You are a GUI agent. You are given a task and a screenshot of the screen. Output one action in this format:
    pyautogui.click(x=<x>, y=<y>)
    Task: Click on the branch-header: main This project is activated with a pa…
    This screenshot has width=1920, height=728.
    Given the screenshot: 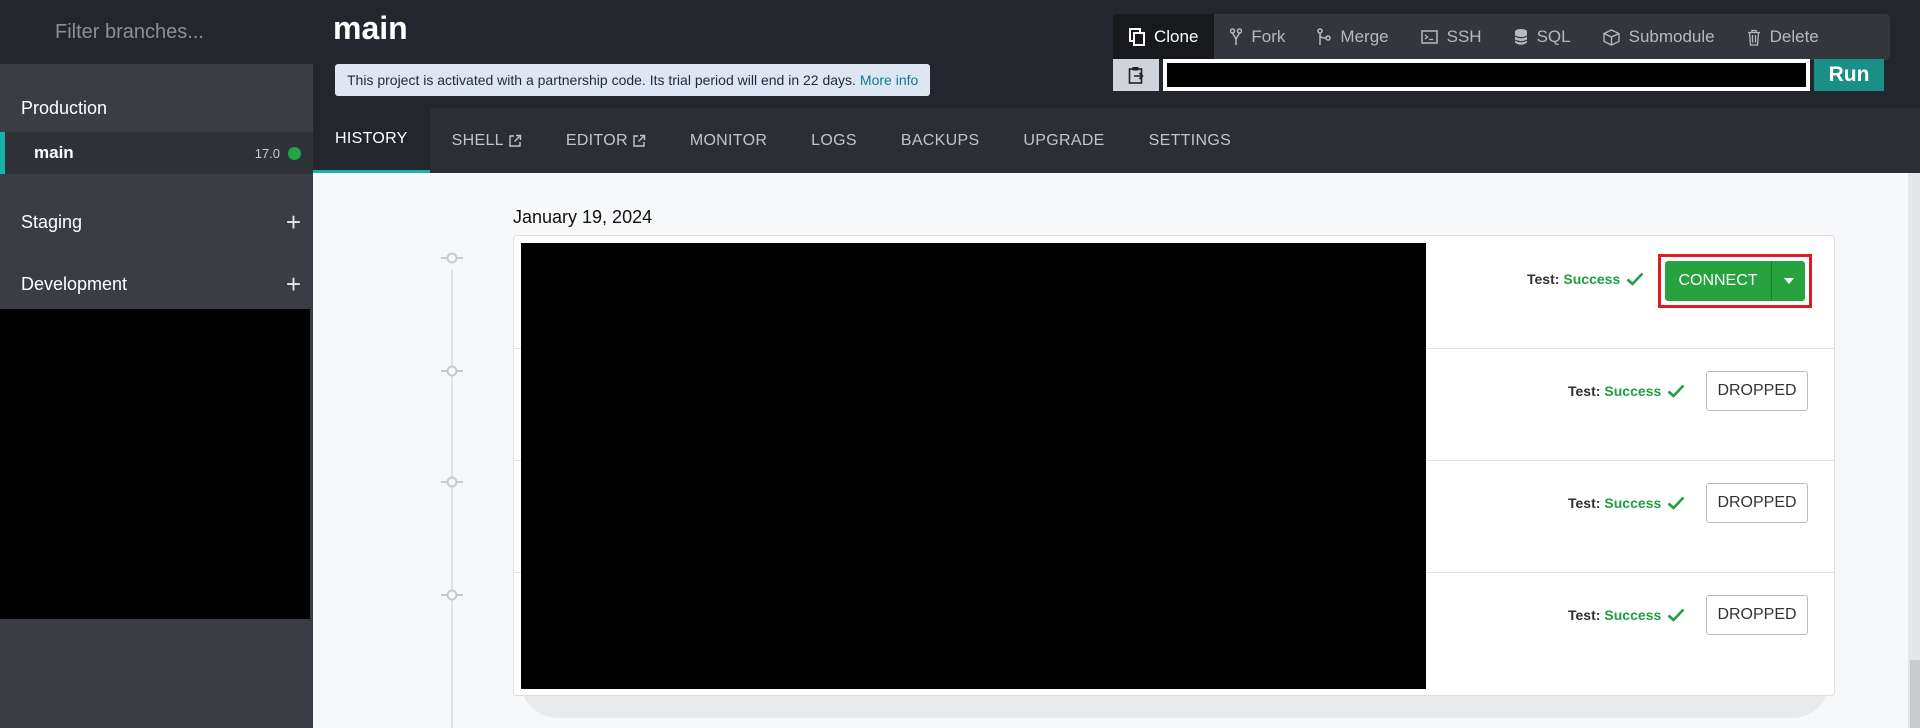 What is the action you would take?
    pyautogui.click(x=1116, y=54)
    